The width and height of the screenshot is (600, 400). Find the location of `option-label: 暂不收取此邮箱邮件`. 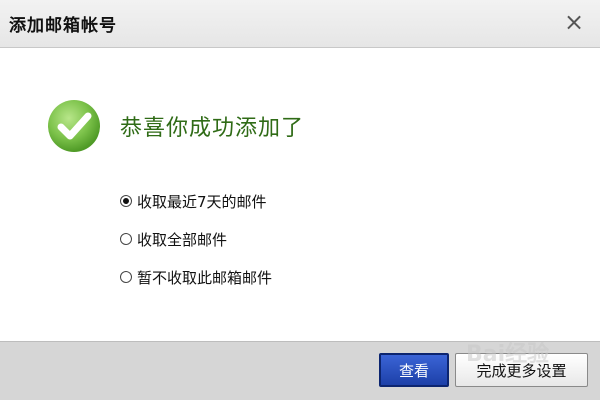

option-label: 暂不收取此邮箱邮件 is located at coordinates (205, 277).